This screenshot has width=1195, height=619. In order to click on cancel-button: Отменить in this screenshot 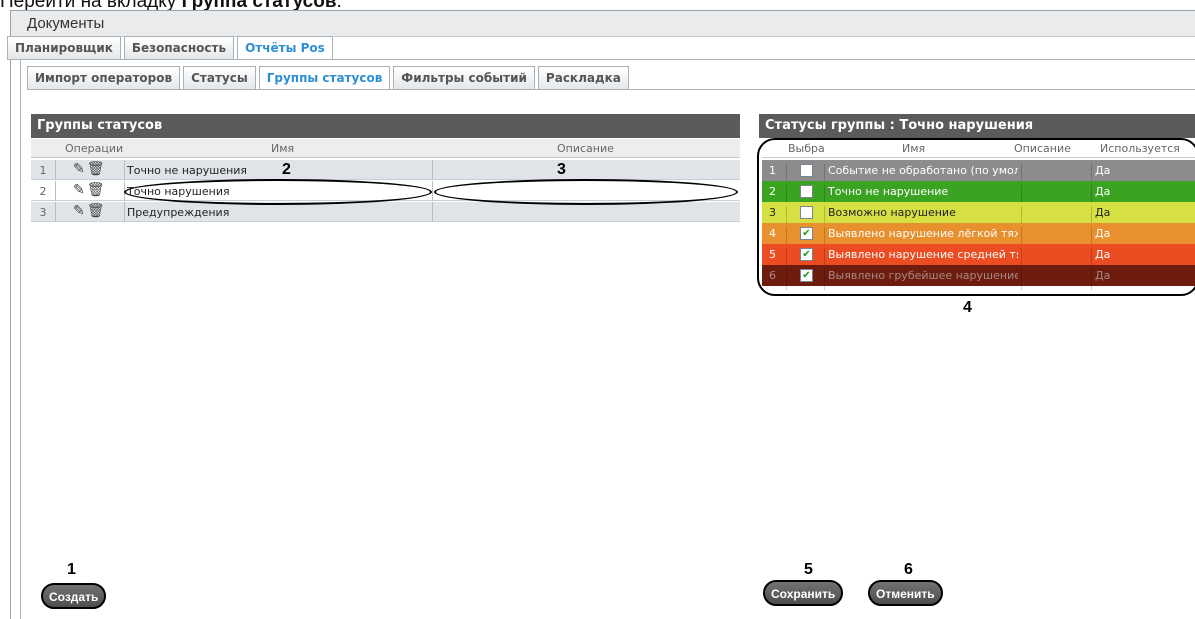, I will do `click(905, 593)`.